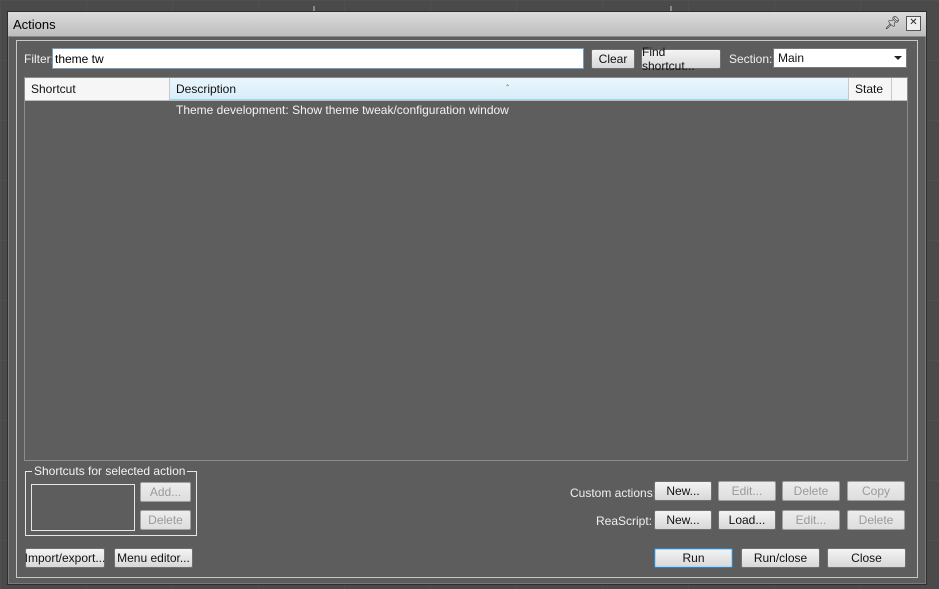 The width and height of the screenshot is (939, 589). Describe the element at coordinates (913, 23) in the screenshot. I see `close-icon: ✕` at that location.